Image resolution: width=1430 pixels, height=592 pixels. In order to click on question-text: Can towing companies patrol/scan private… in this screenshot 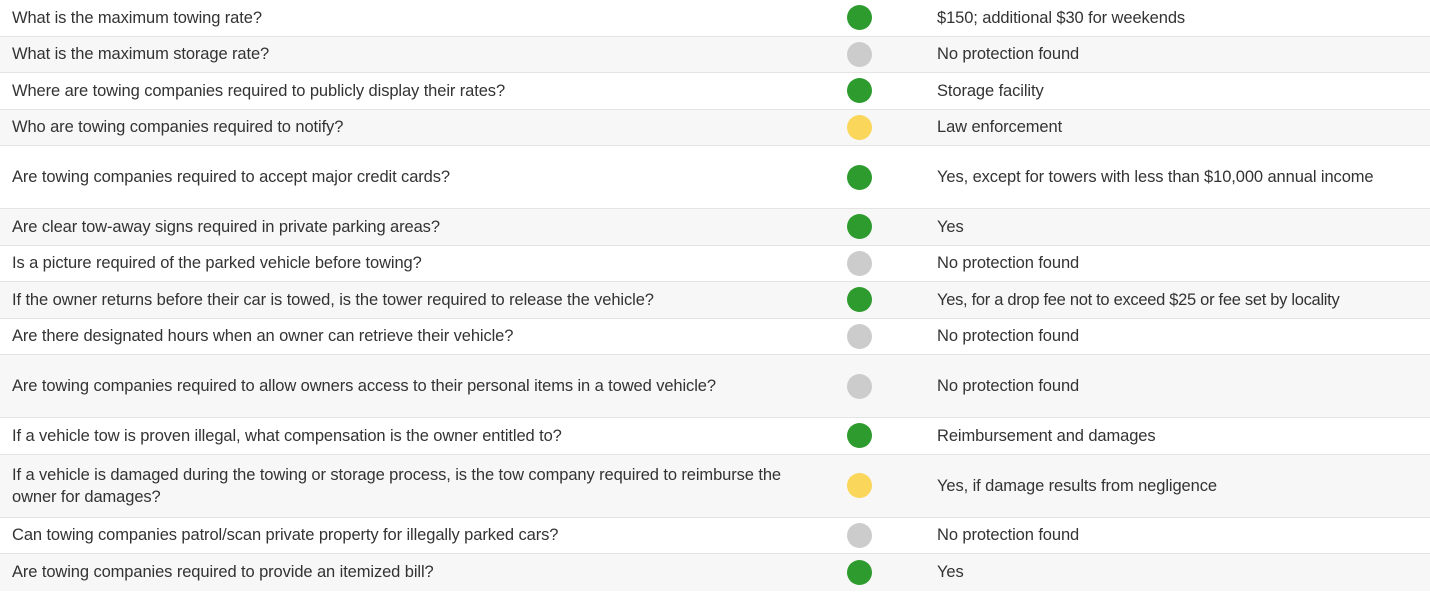, I will do `click(285, 535)`.